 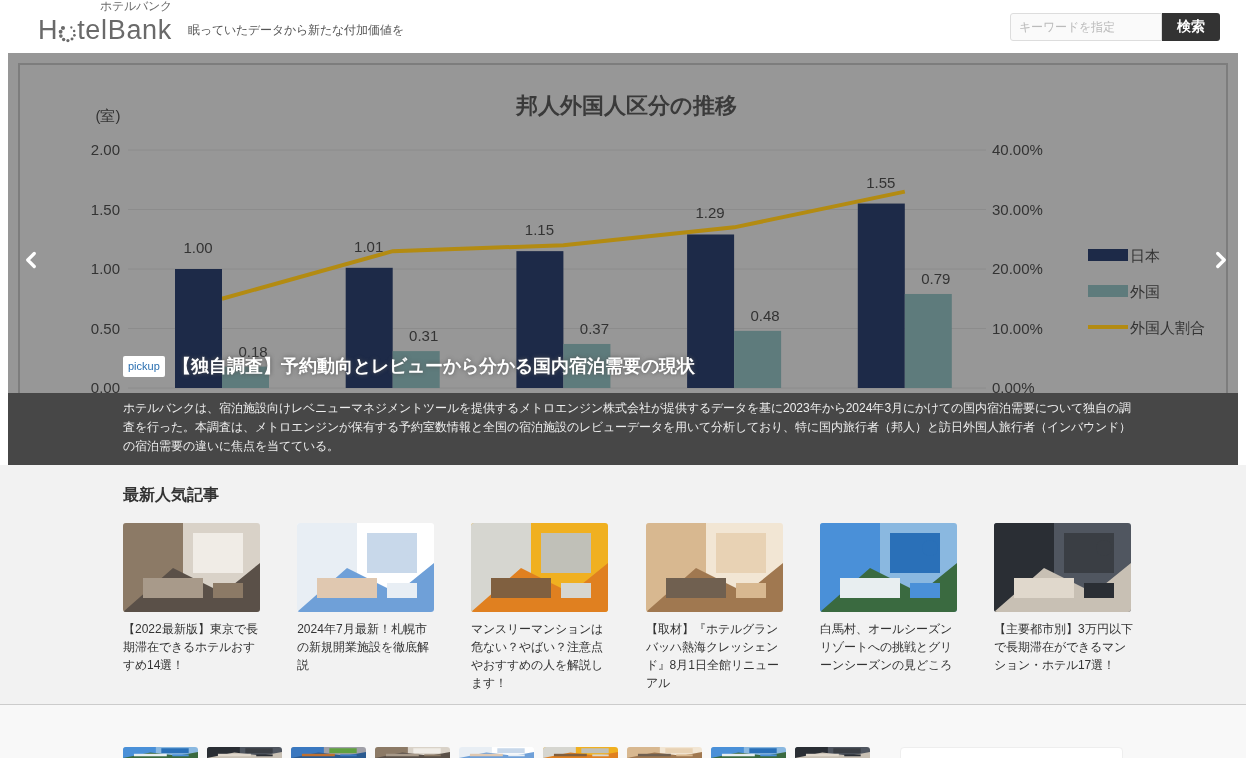 I want to click on legend-label: 外国, so click(x=1145, y=291).